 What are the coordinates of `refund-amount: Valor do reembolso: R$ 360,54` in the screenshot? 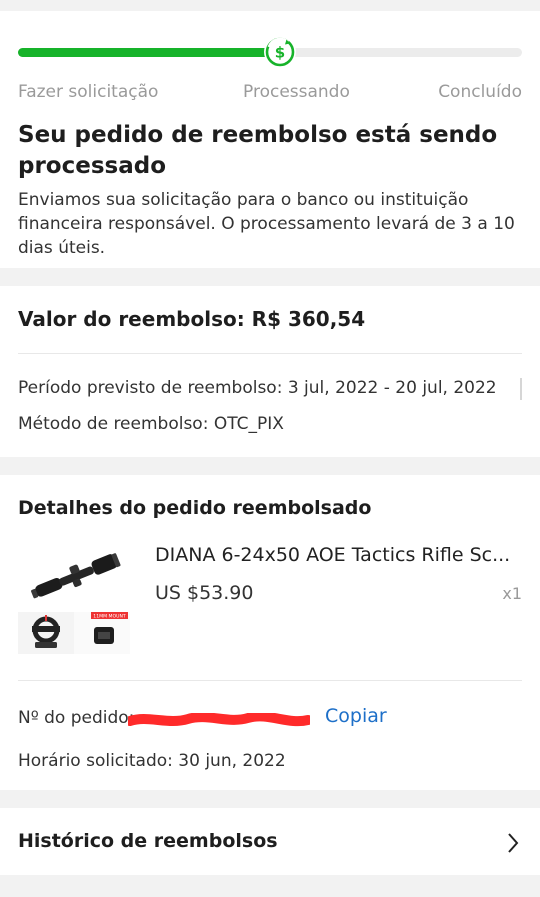 It's located at (192, 319).